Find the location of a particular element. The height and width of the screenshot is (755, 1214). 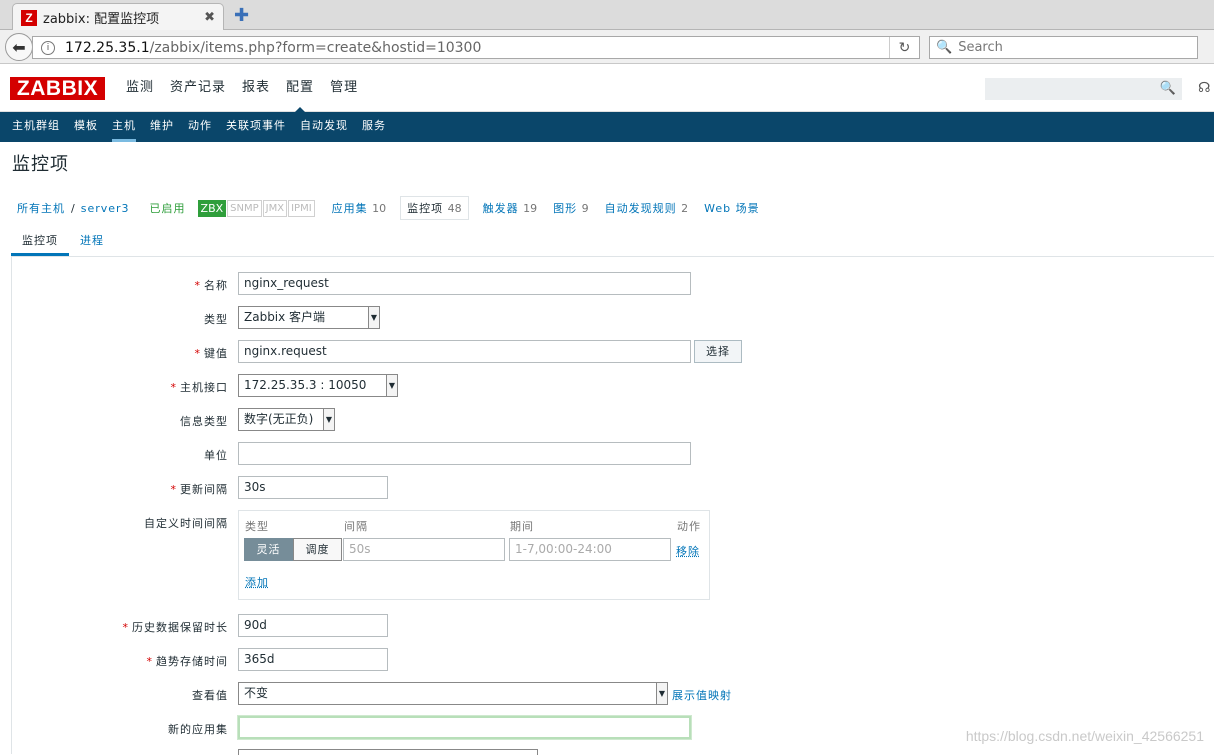

unit-input is located at coordinates (464, 453).